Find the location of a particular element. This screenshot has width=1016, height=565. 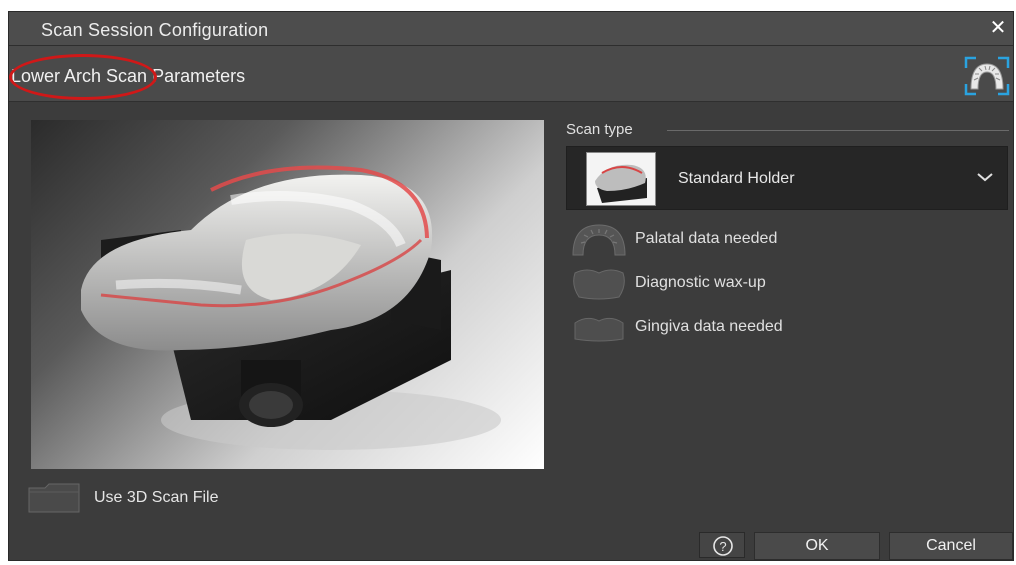

chevron-down-icon is located at coordinates (985, 177).